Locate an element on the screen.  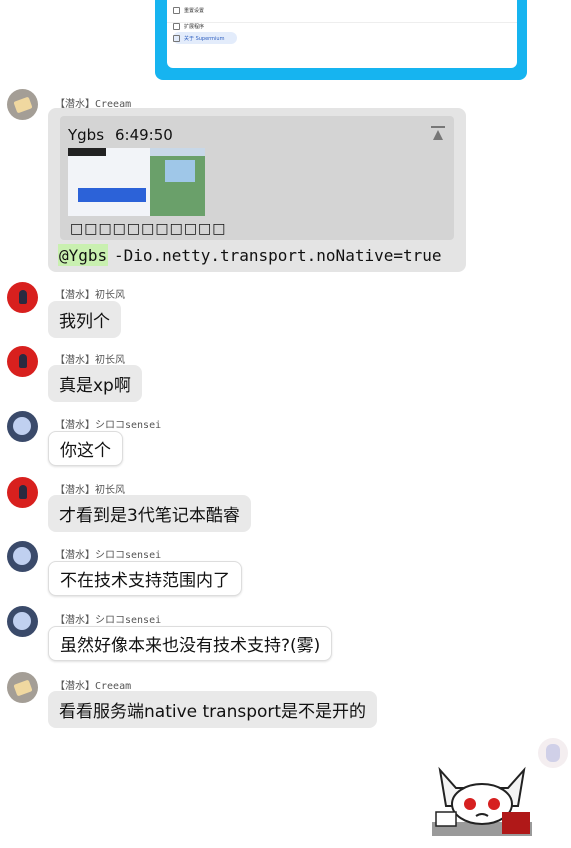
mention-tag: @Ygbs is located at coordinates (83, 255).